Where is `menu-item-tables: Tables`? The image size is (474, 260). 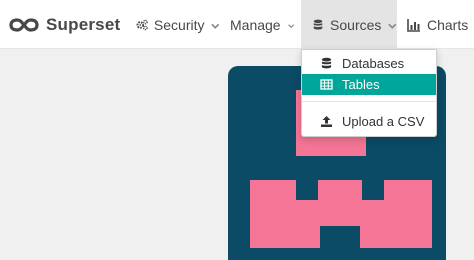
menu-item-tables: Tables is located at coordinates (369, 84).